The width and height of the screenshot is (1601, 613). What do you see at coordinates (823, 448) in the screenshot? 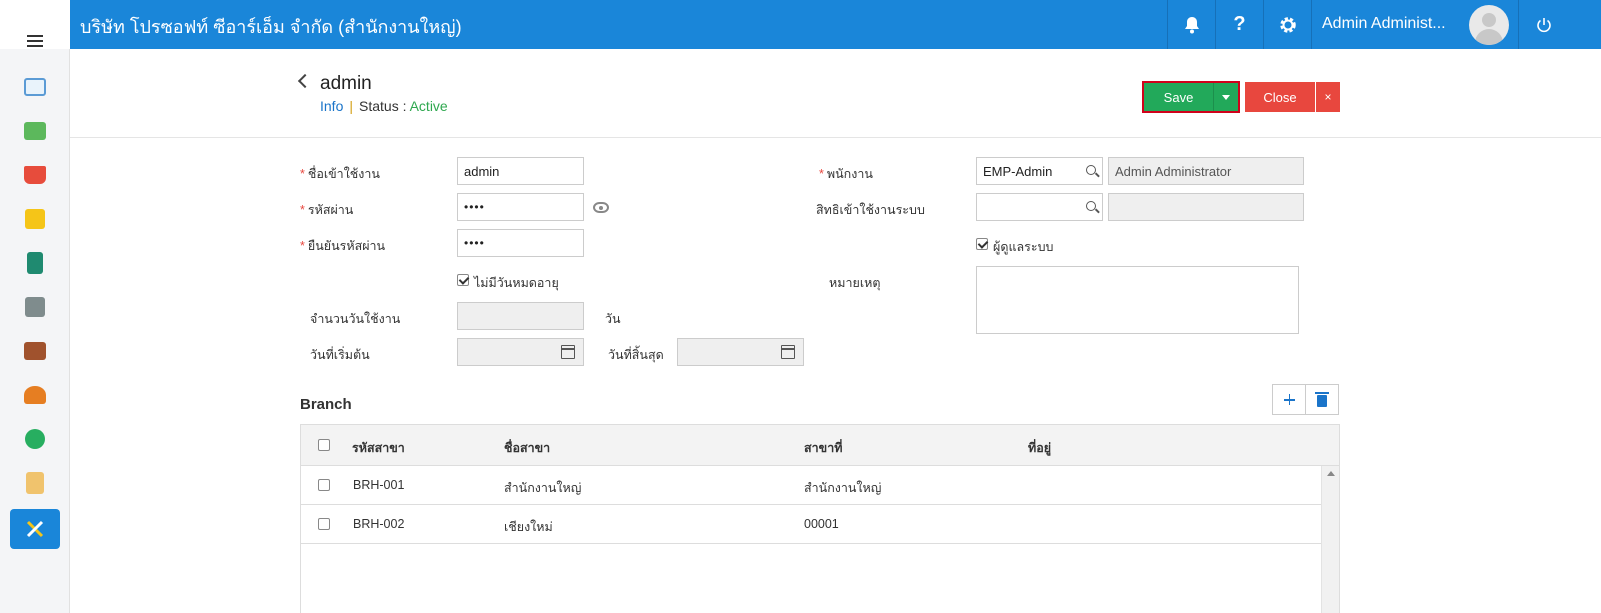
I see `column-header-branch-no: สาขาที่` at bounding box center [823, 448].